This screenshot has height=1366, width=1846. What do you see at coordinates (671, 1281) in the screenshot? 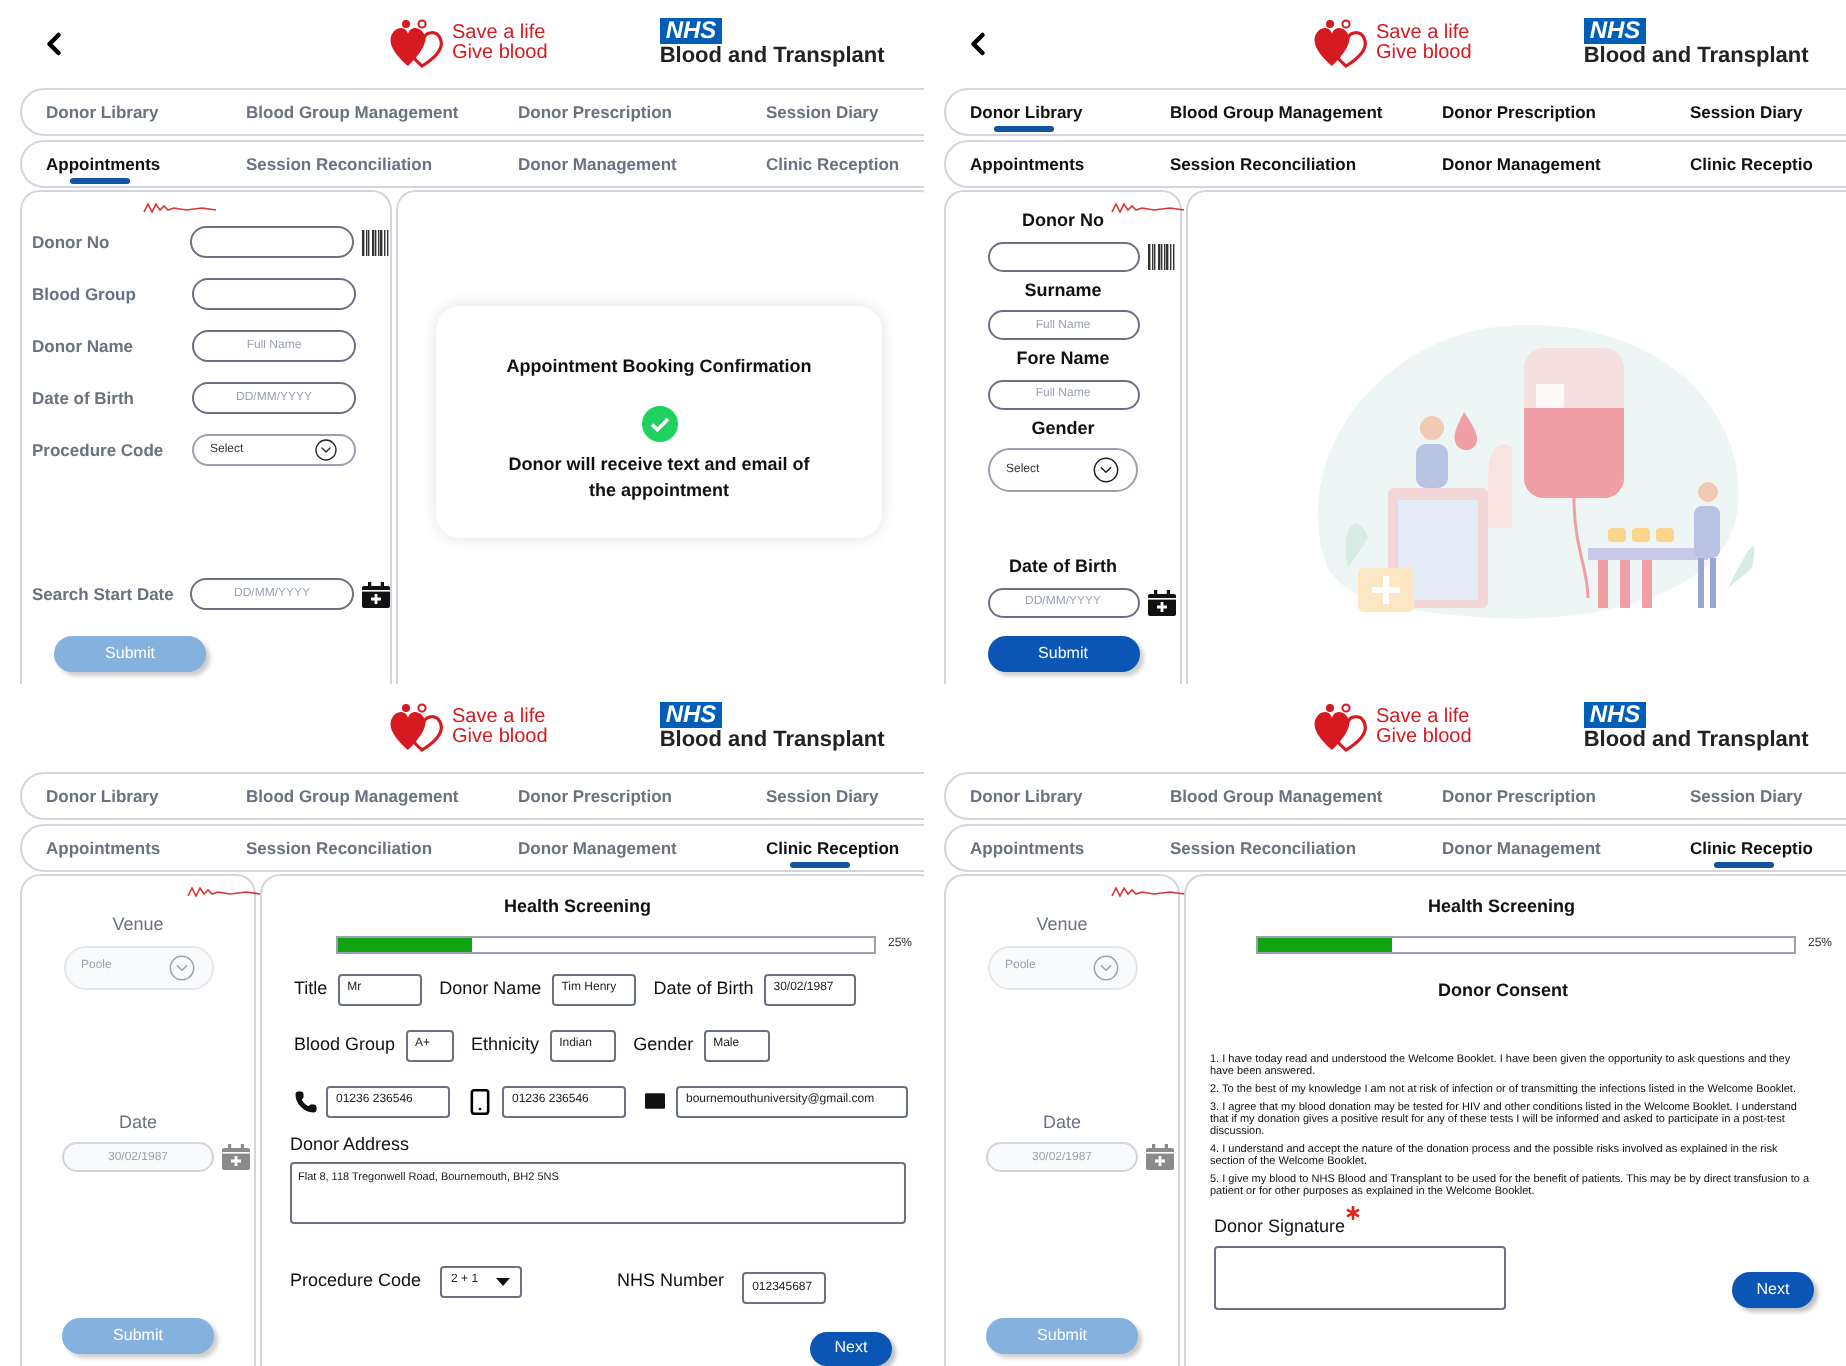
I see `field-label: NHS Number` at bounding box center [671, 1281].